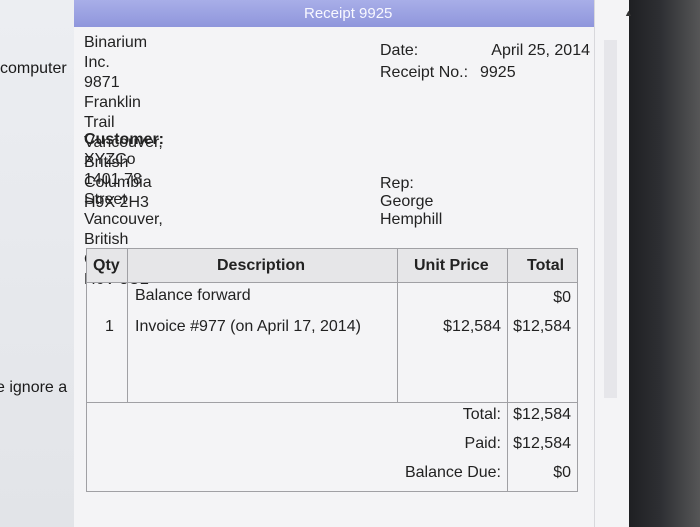 The image size is (700, 527). Describe the element at coordinates (610, 219) in the screenshot. I see `scrollbar-thumb` at that location.